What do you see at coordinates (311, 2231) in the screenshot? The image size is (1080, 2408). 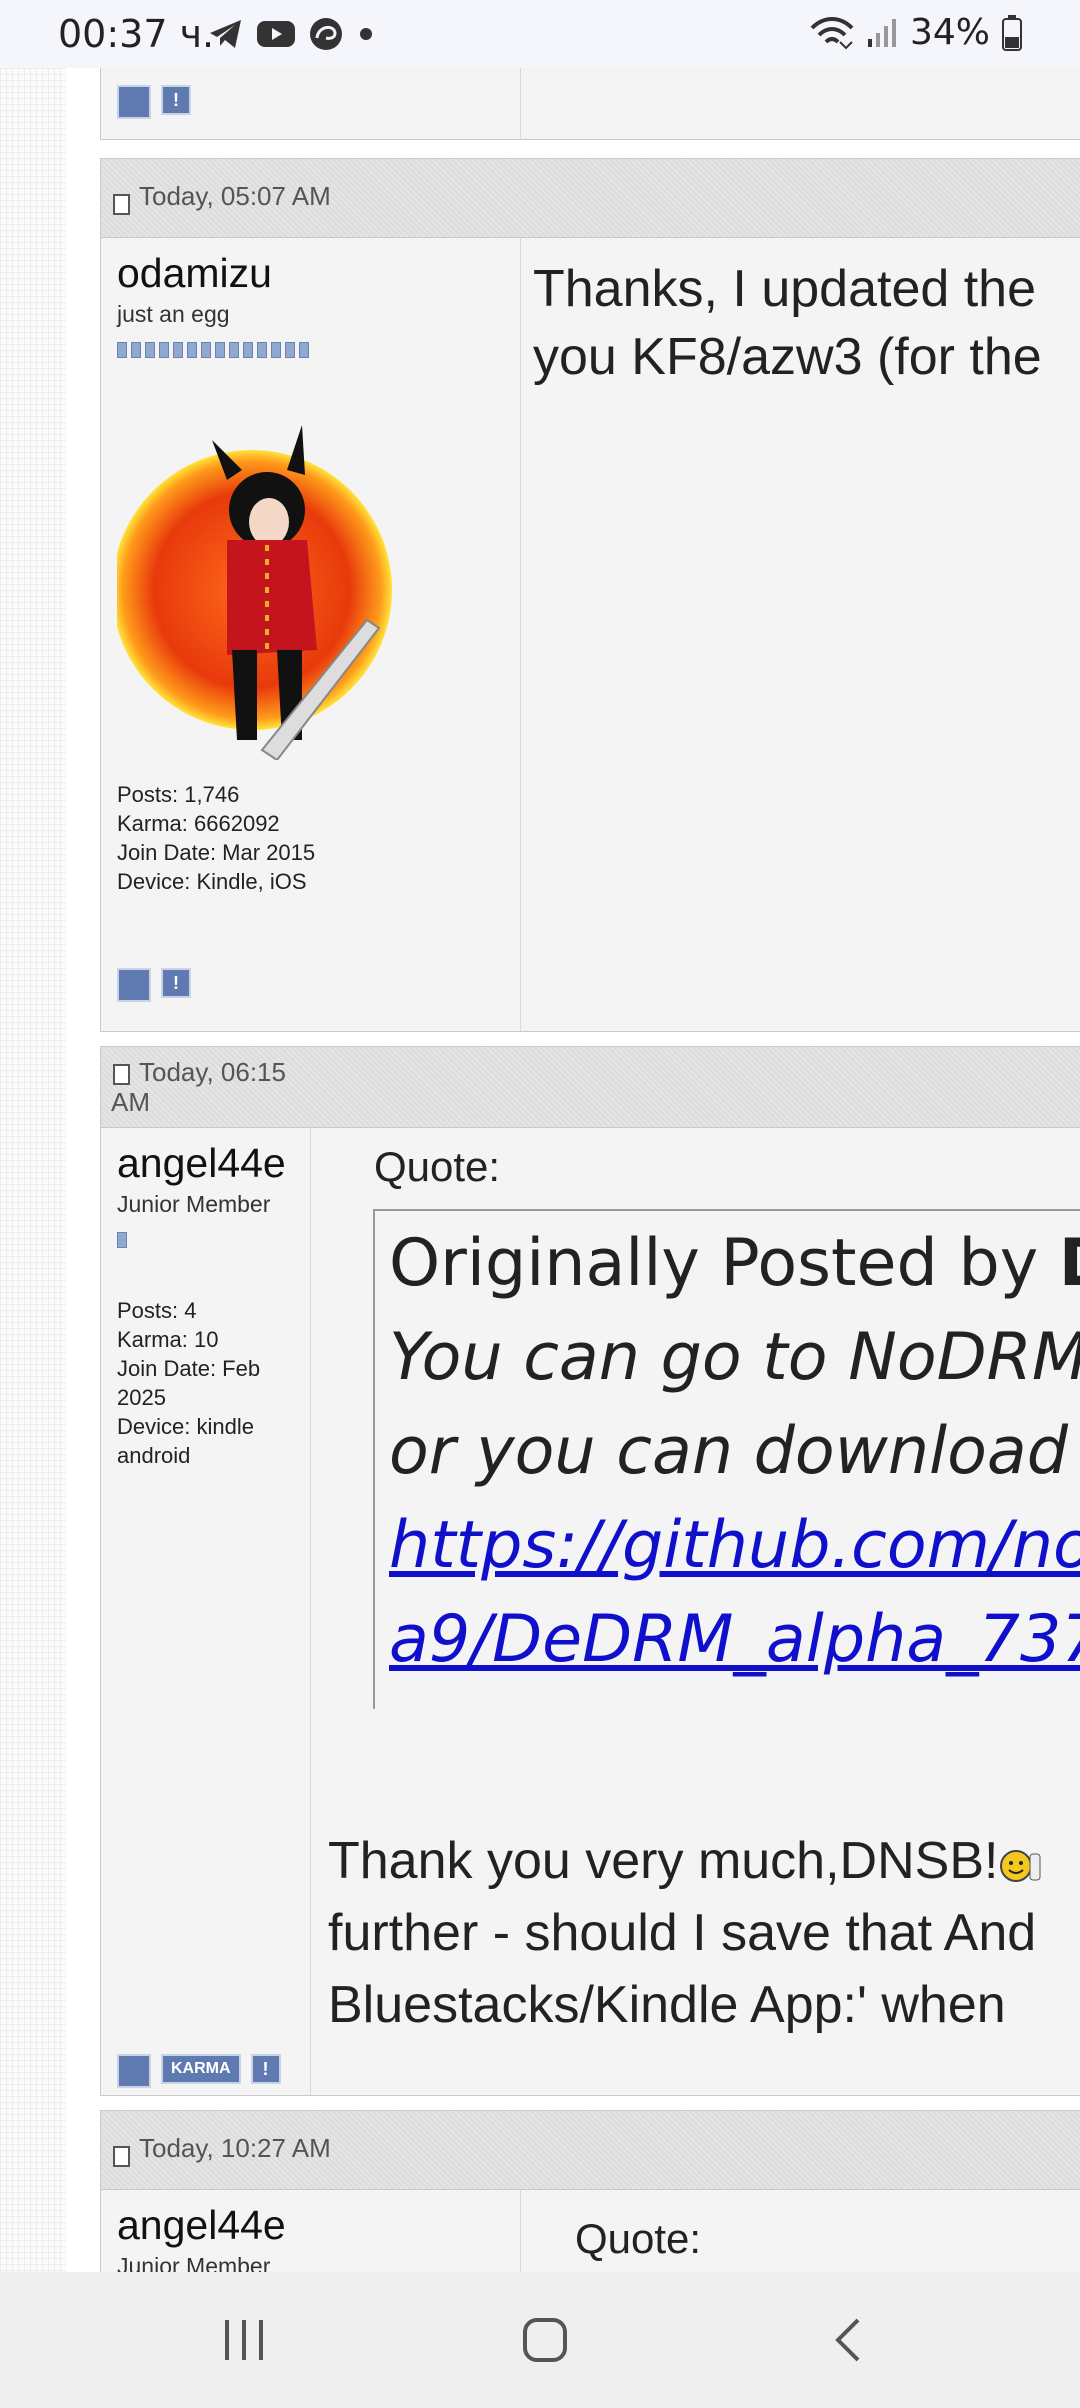 I see `user-column: angel44e Junior Member` at bounding box center [311, 2231].